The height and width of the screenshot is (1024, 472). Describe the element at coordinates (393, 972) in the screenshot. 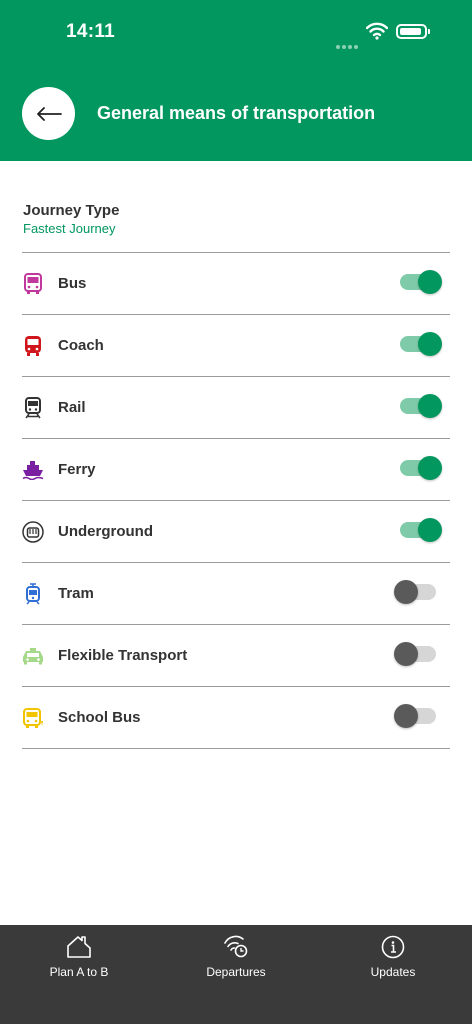

I see `tab-label: Updates` at that location.